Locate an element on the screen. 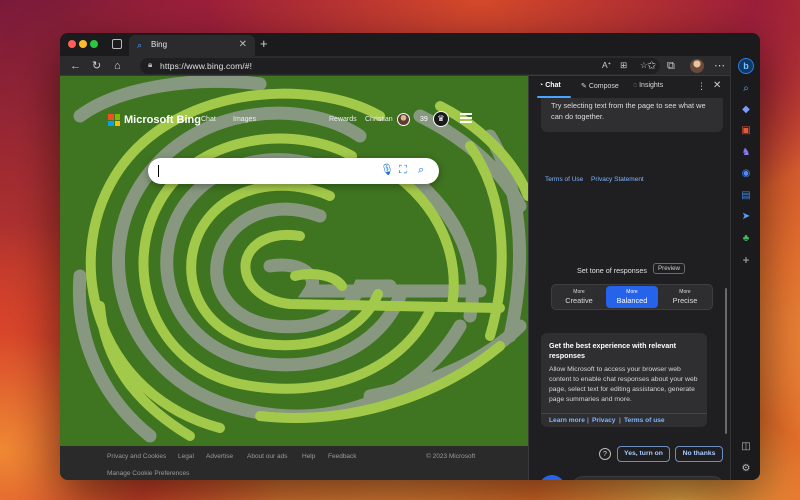  footer-feedback-link: Feedback is located at coordinates (342, 456).